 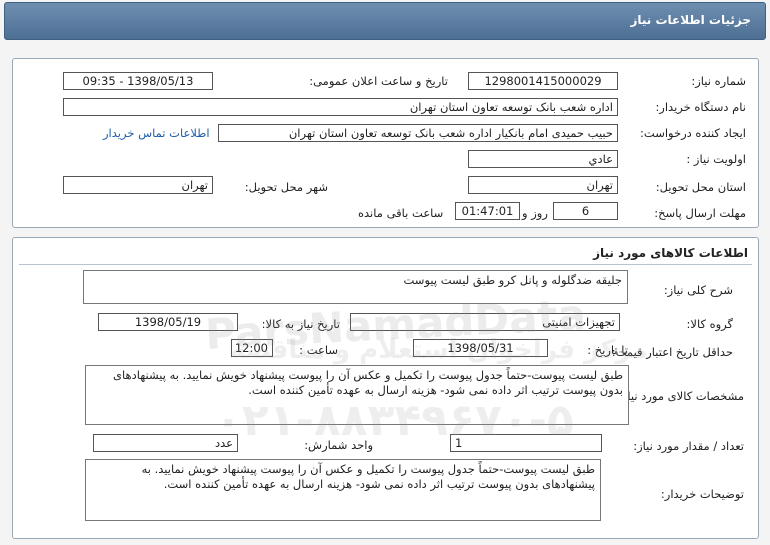 I want to click on province-label: استان محل تحویل:, so click(x=700, y=187).